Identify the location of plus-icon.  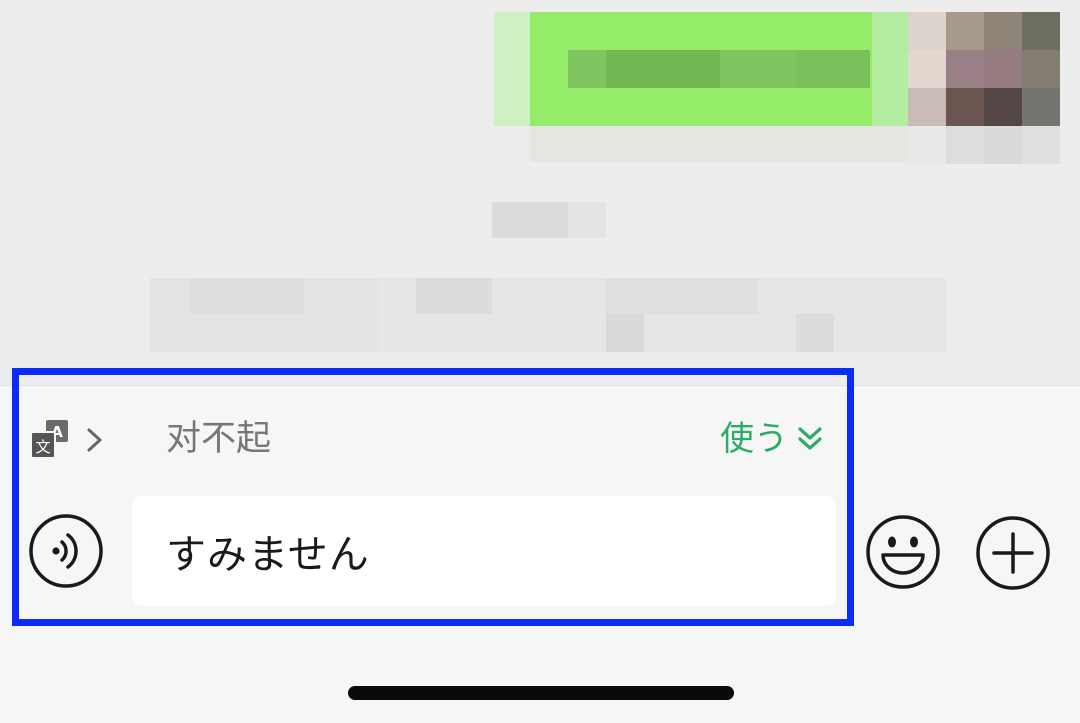
(1013, 553).